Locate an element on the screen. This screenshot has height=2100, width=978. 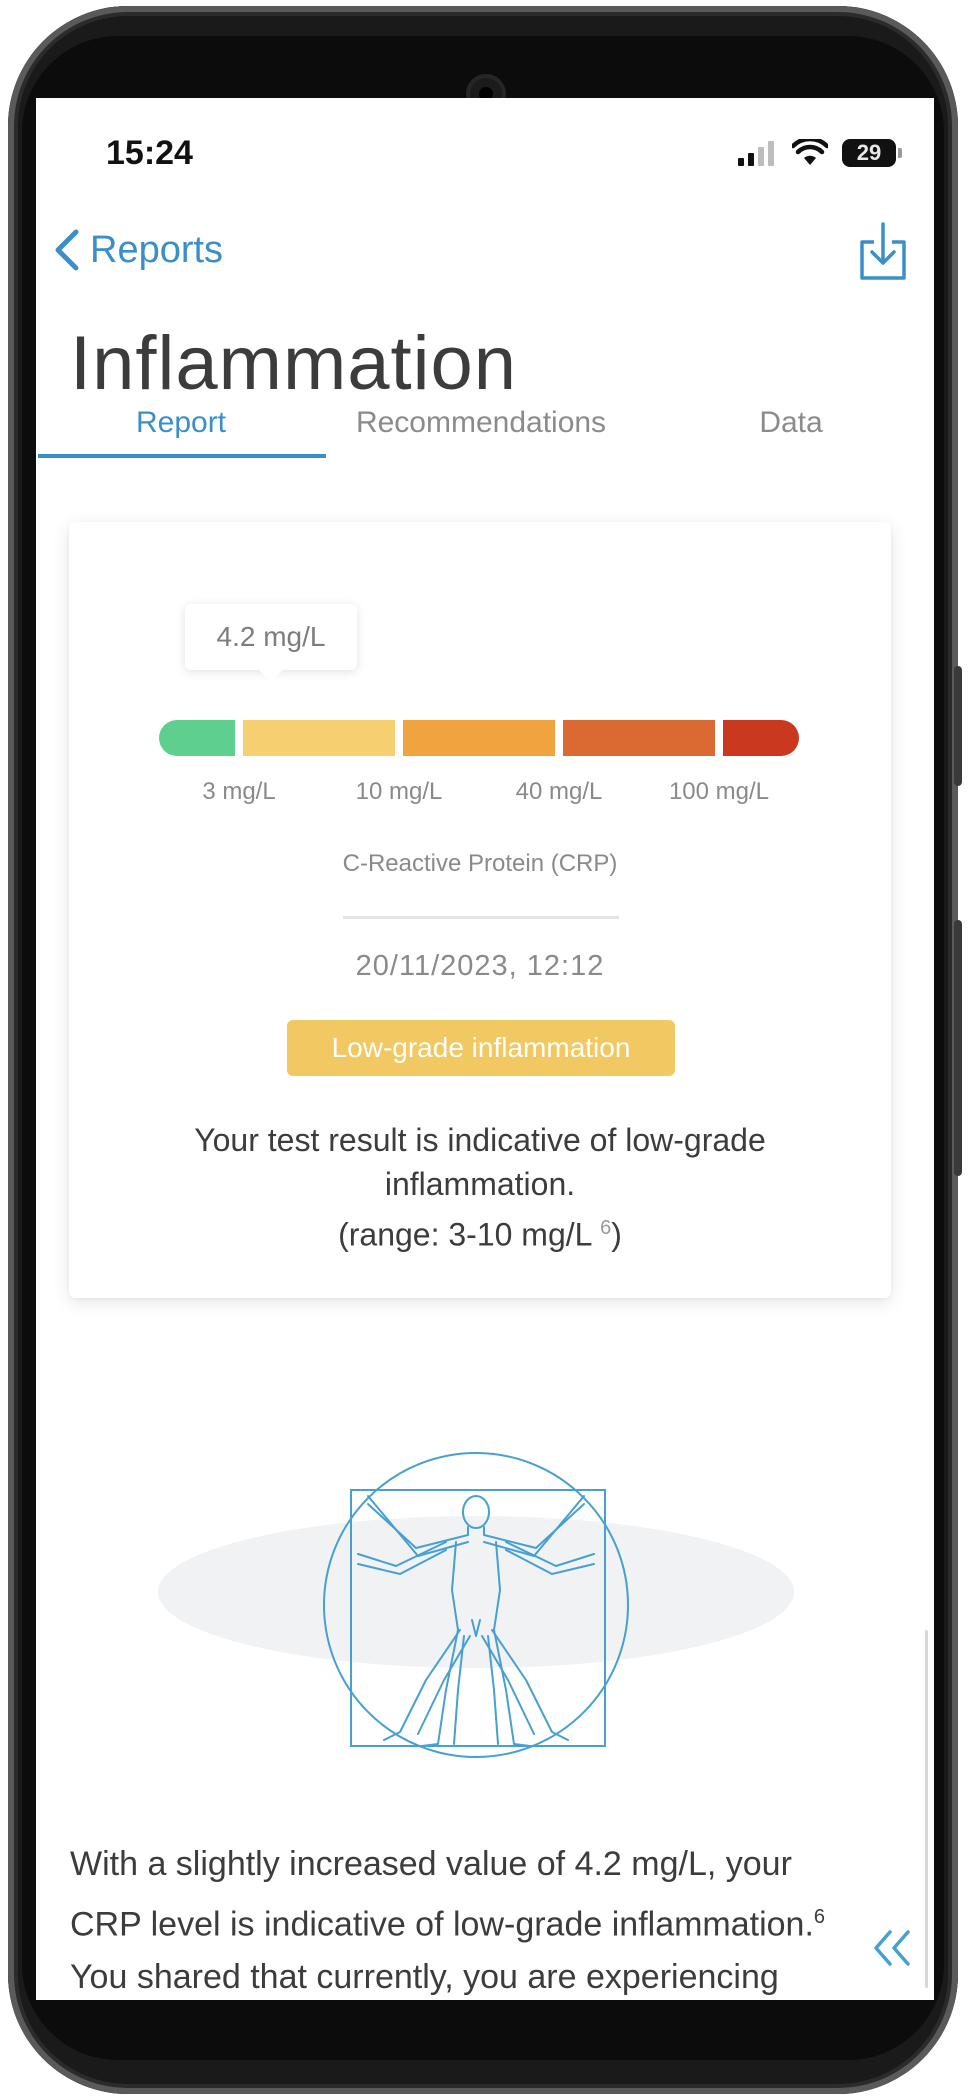
status-icons: 29 is located at coordinates (820, 153).